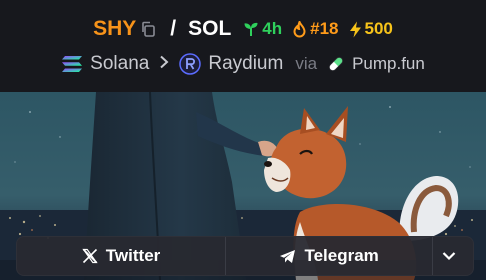  Describe the element at coordinates (449, 256) in the screenshot. I see `chevron-down-icon` at that location.